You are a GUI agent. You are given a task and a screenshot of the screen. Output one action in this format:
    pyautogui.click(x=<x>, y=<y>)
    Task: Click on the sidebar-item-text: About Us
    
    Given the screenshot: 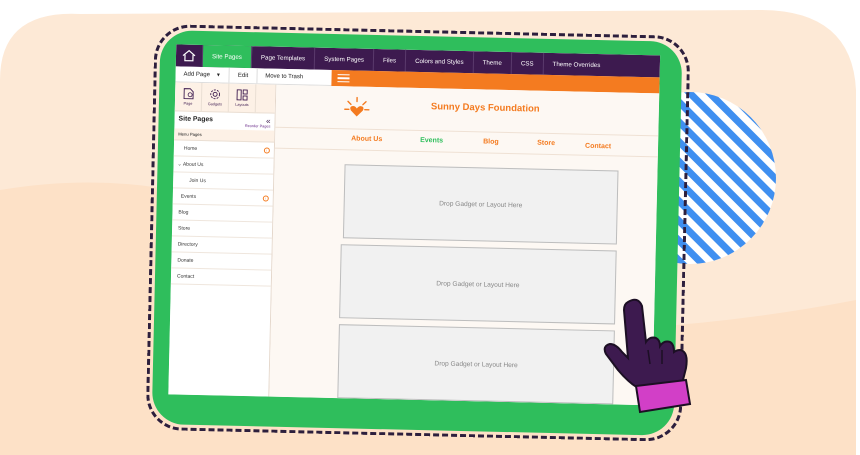 What is the action you would take?
    pyautogui.click(x=193, y=164)
    